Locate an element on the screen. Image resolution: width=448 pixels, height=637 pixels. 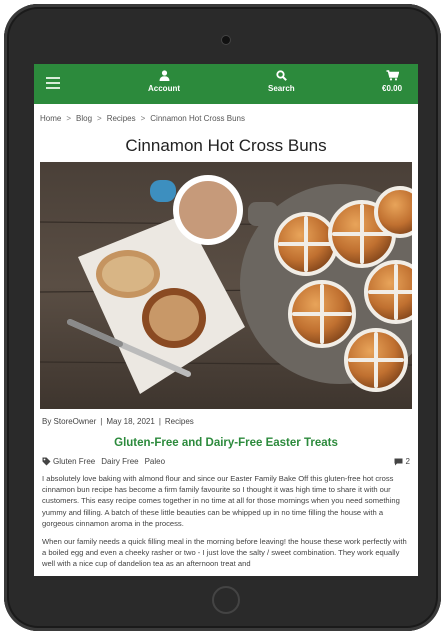
cart-total: €0.00 is located at coordinates (392, 88).